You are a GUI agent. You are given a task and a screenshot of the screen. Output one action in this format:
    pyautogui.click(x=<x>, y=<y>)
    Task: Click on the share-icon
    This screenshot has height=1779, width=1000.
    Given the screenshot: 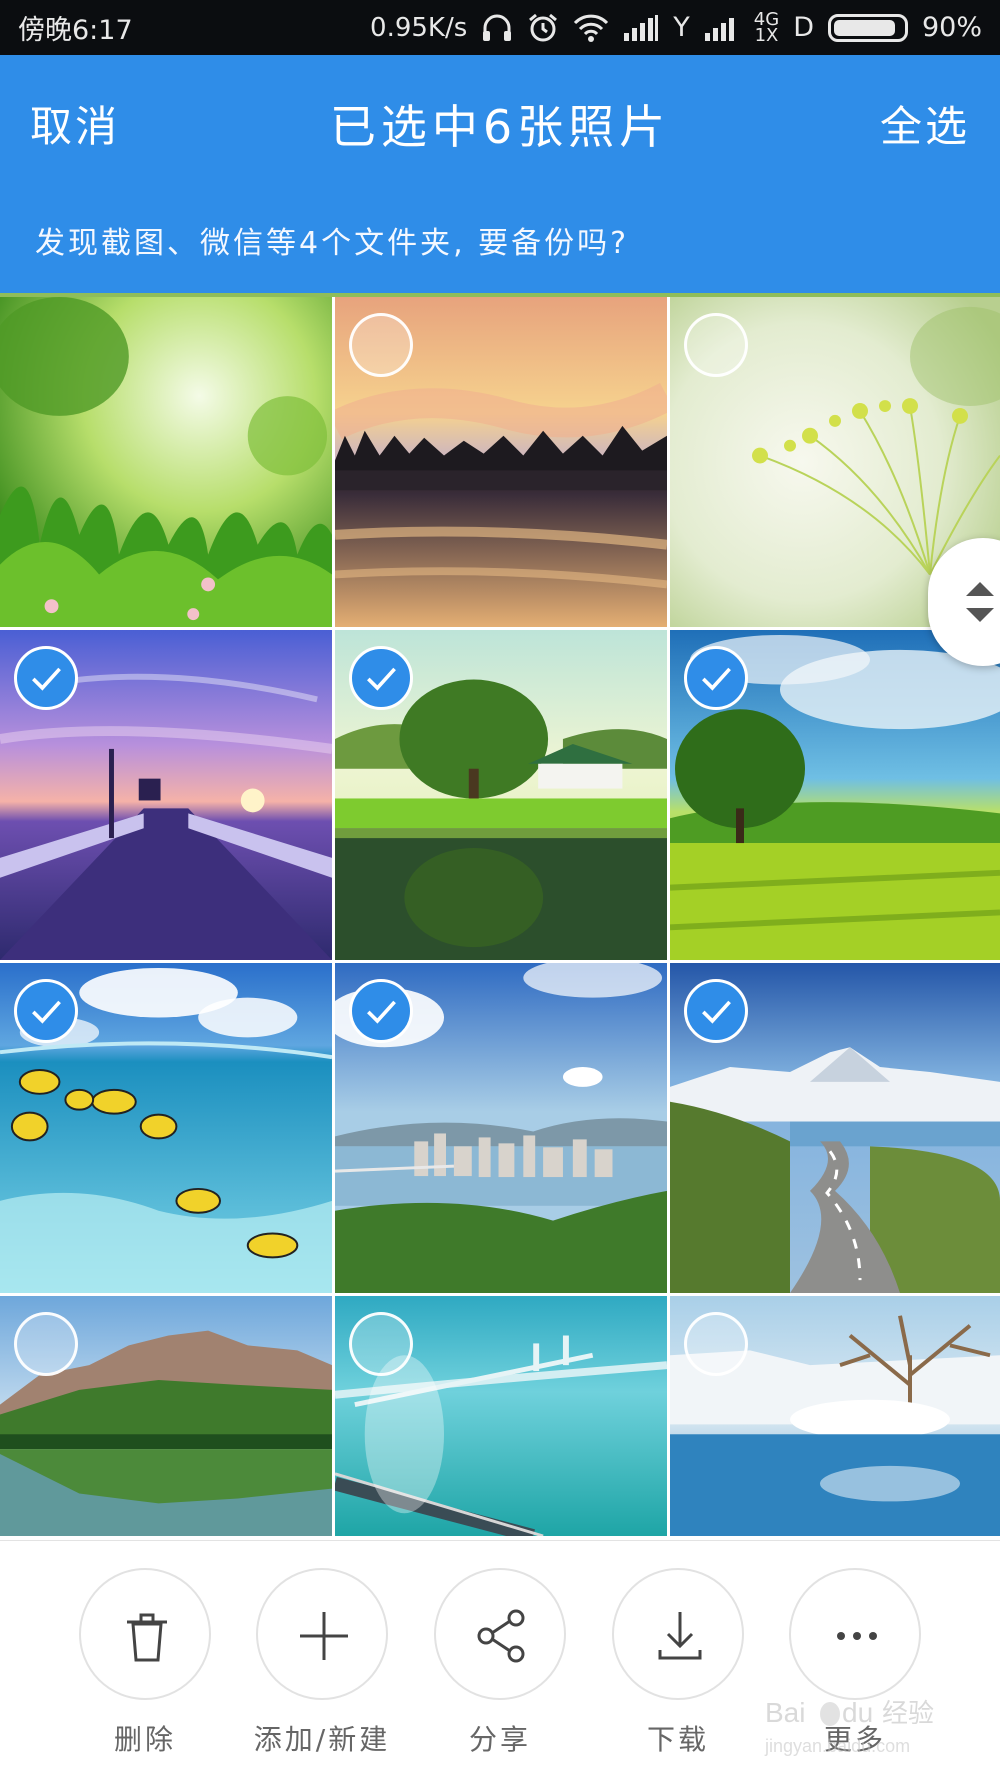 What is the action you would take?
    pyautogui.click(x=501, y=1636)
    